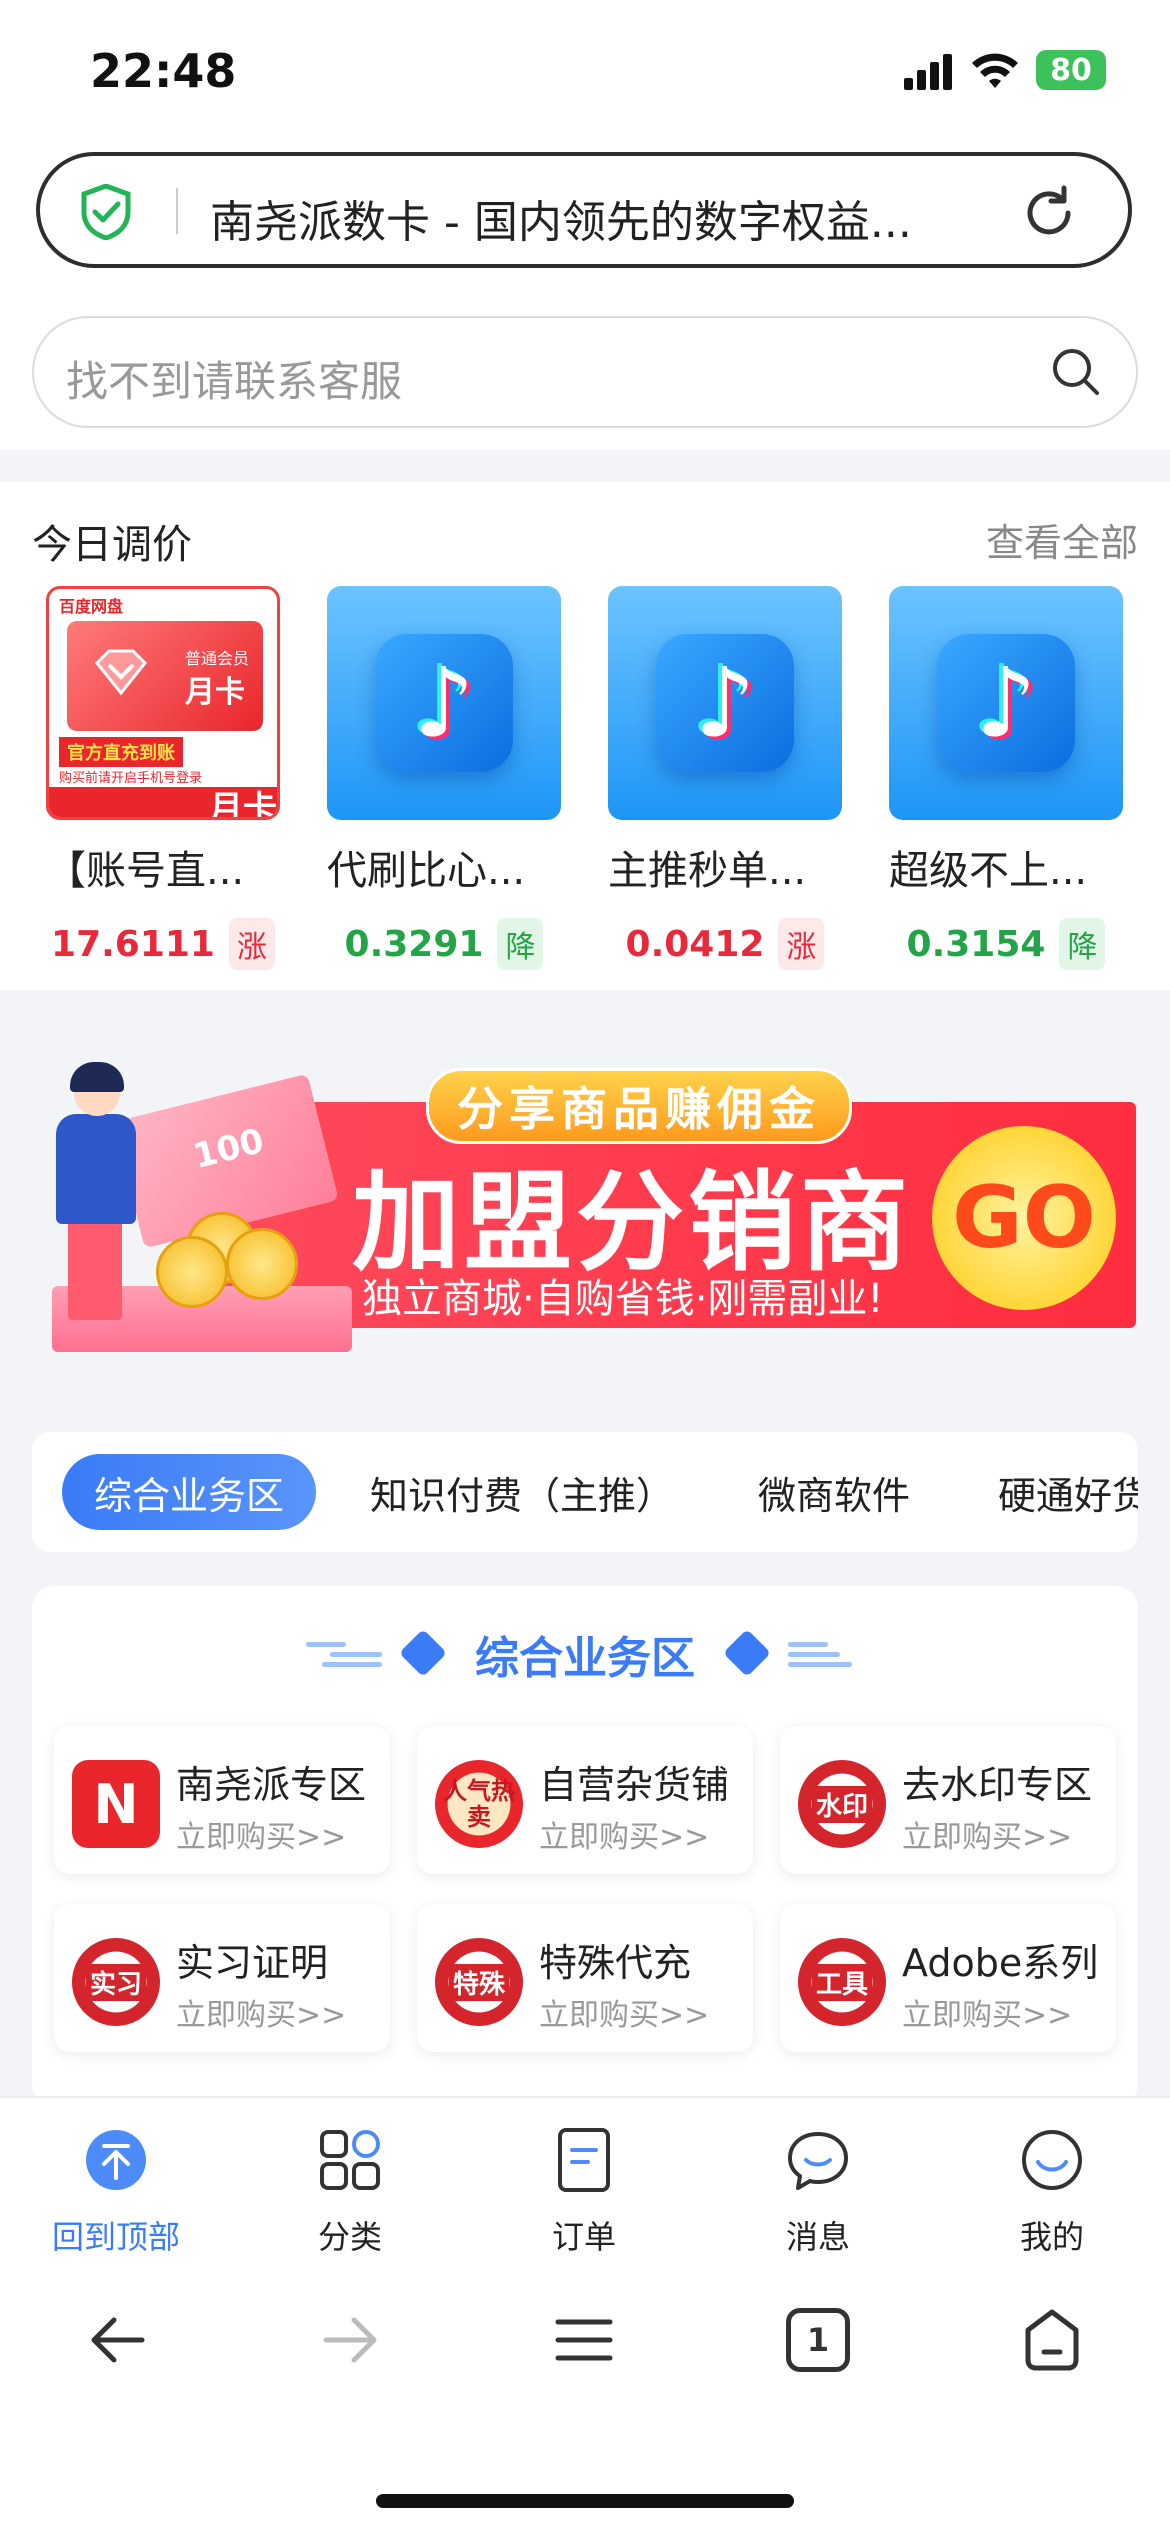 Image resolution: width=1170 pixels, height=2534 pixels. What do you see at coordinates (116, 1804) in the screenshot?
I see `nanyaopai-logo-icon: N` at bounding box center [116, 1804].